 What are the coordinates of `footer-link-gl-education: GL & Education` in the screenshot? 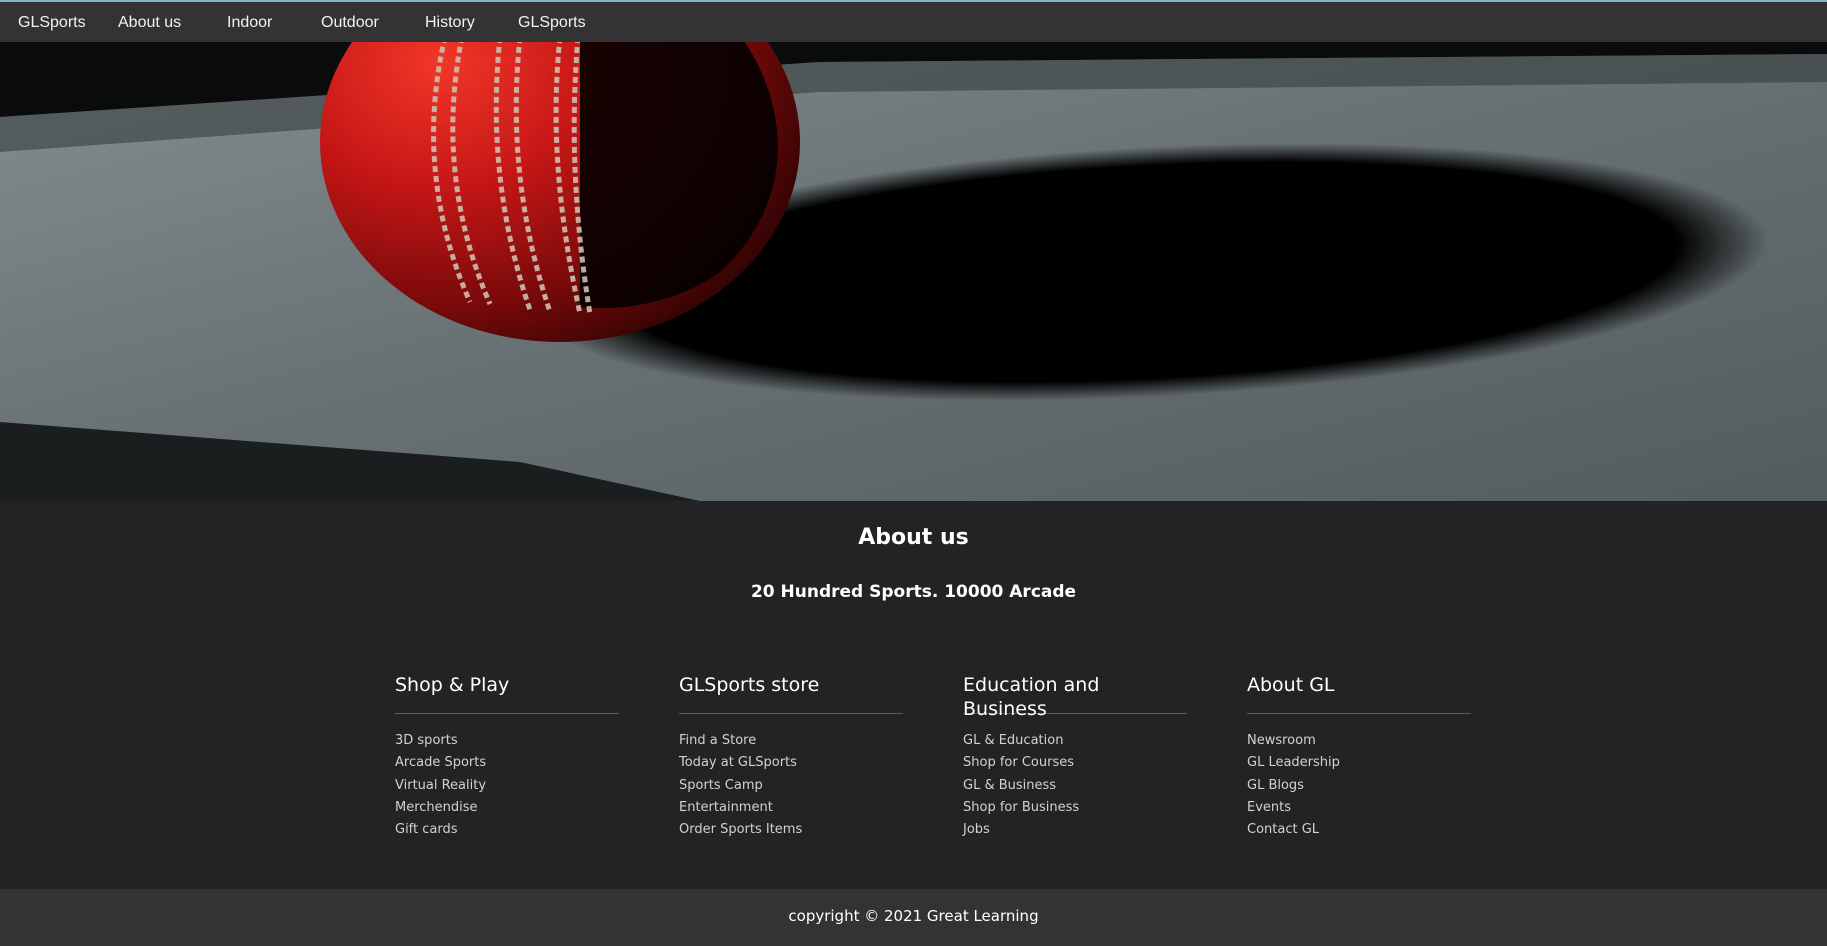 It's located at (1075, 741).